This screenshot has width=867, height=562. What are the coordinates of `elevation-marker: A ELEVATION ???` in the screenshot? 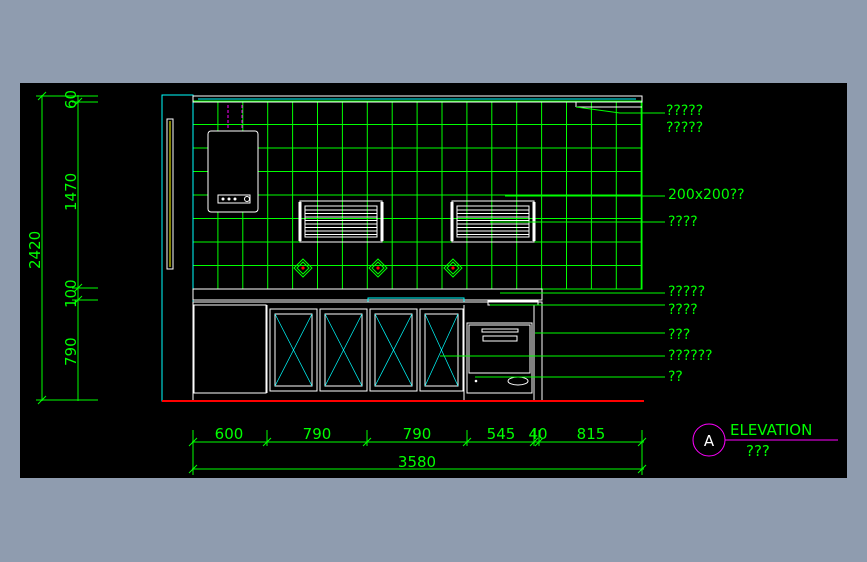 It's located at (765, 440).